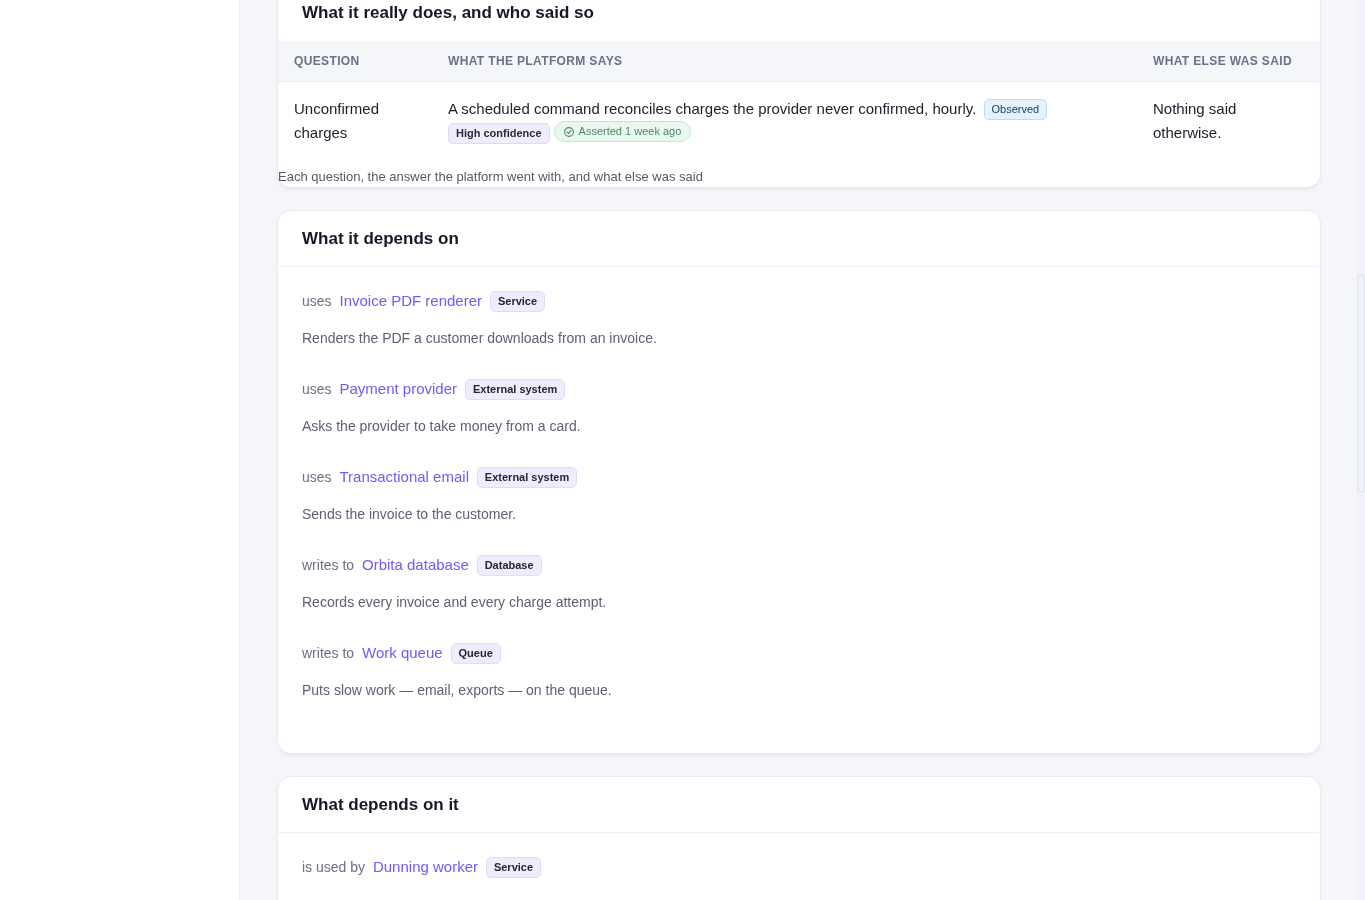 The height and width of the screenshot is (900, 1365). Describe the element at coordinates (1015, 109) in the screenshot. I see `evidence-badge: Observed` at that location.